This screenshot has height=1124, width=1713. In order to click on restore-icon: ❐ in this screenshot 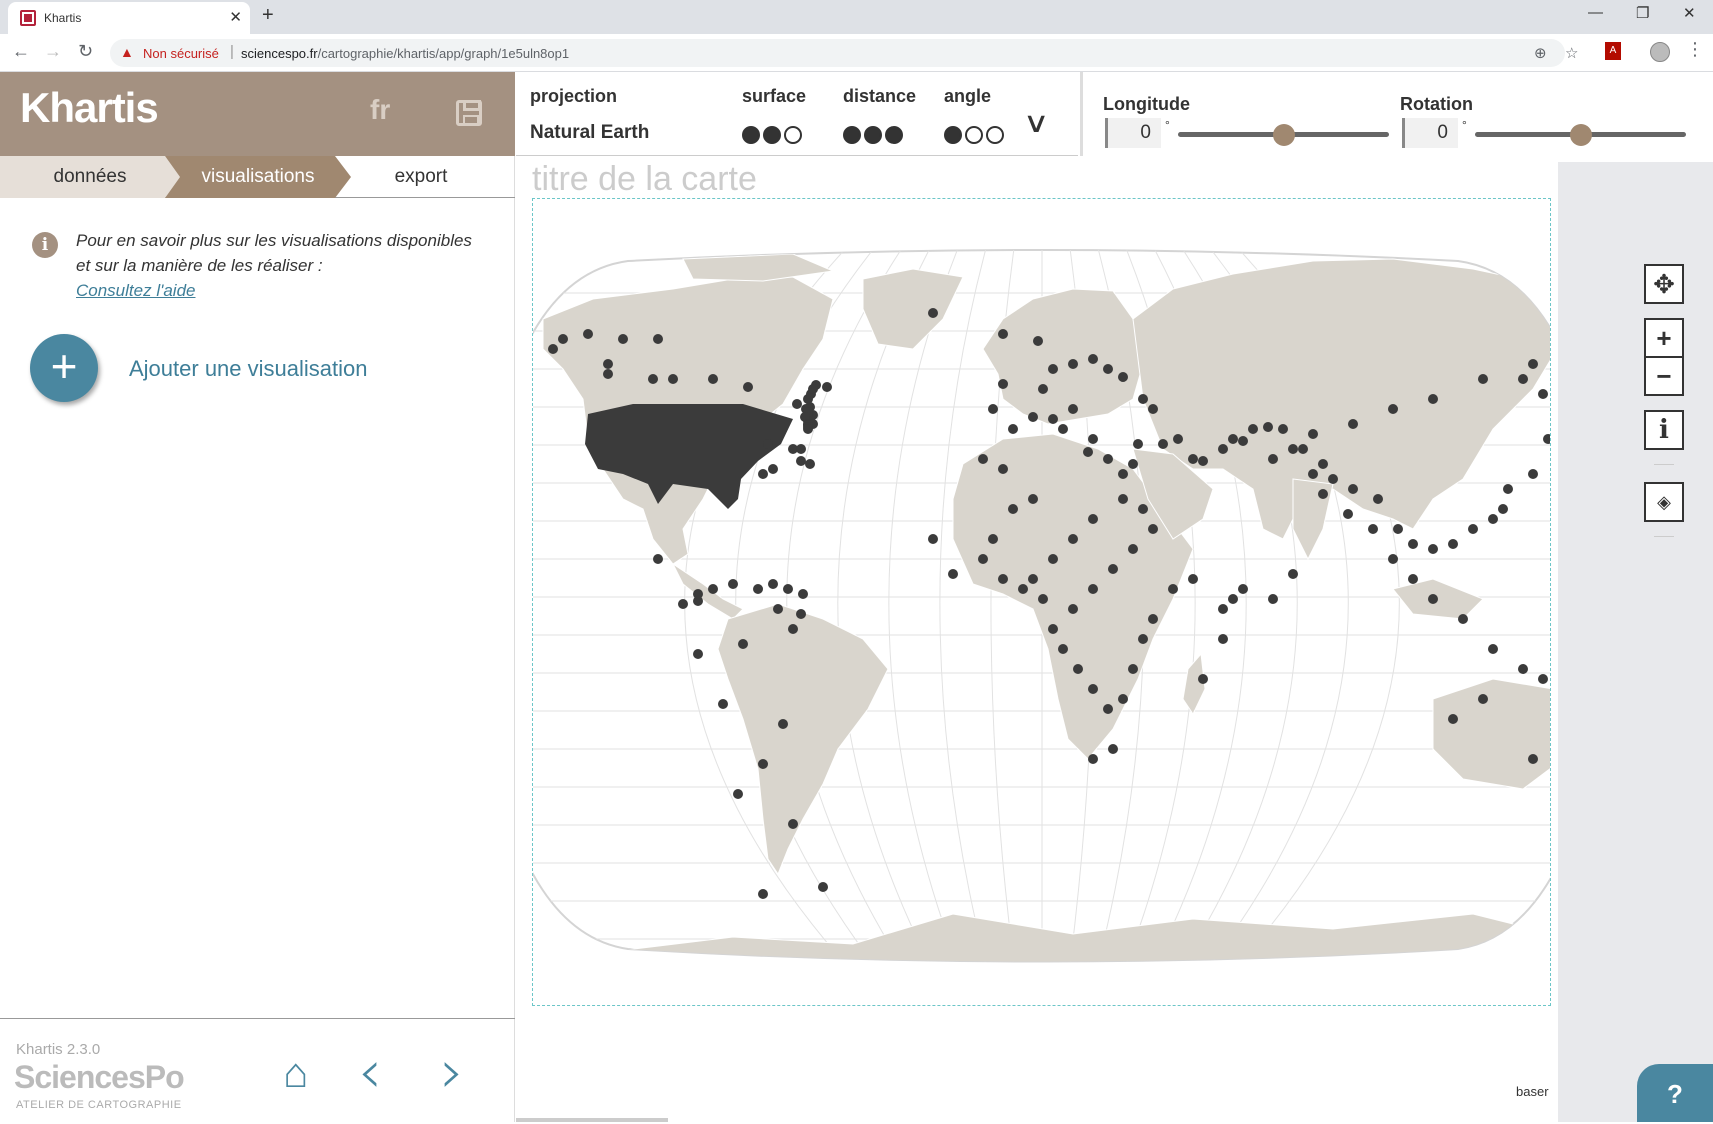, I will do `click(1642, 13)`.